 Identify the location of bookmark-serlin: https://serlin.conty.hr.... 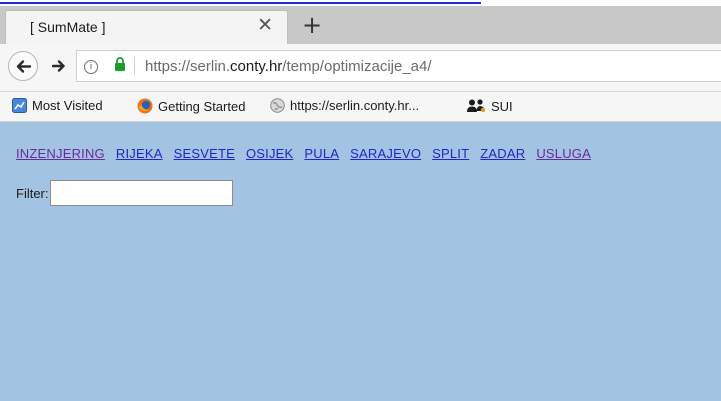
(344, 105).